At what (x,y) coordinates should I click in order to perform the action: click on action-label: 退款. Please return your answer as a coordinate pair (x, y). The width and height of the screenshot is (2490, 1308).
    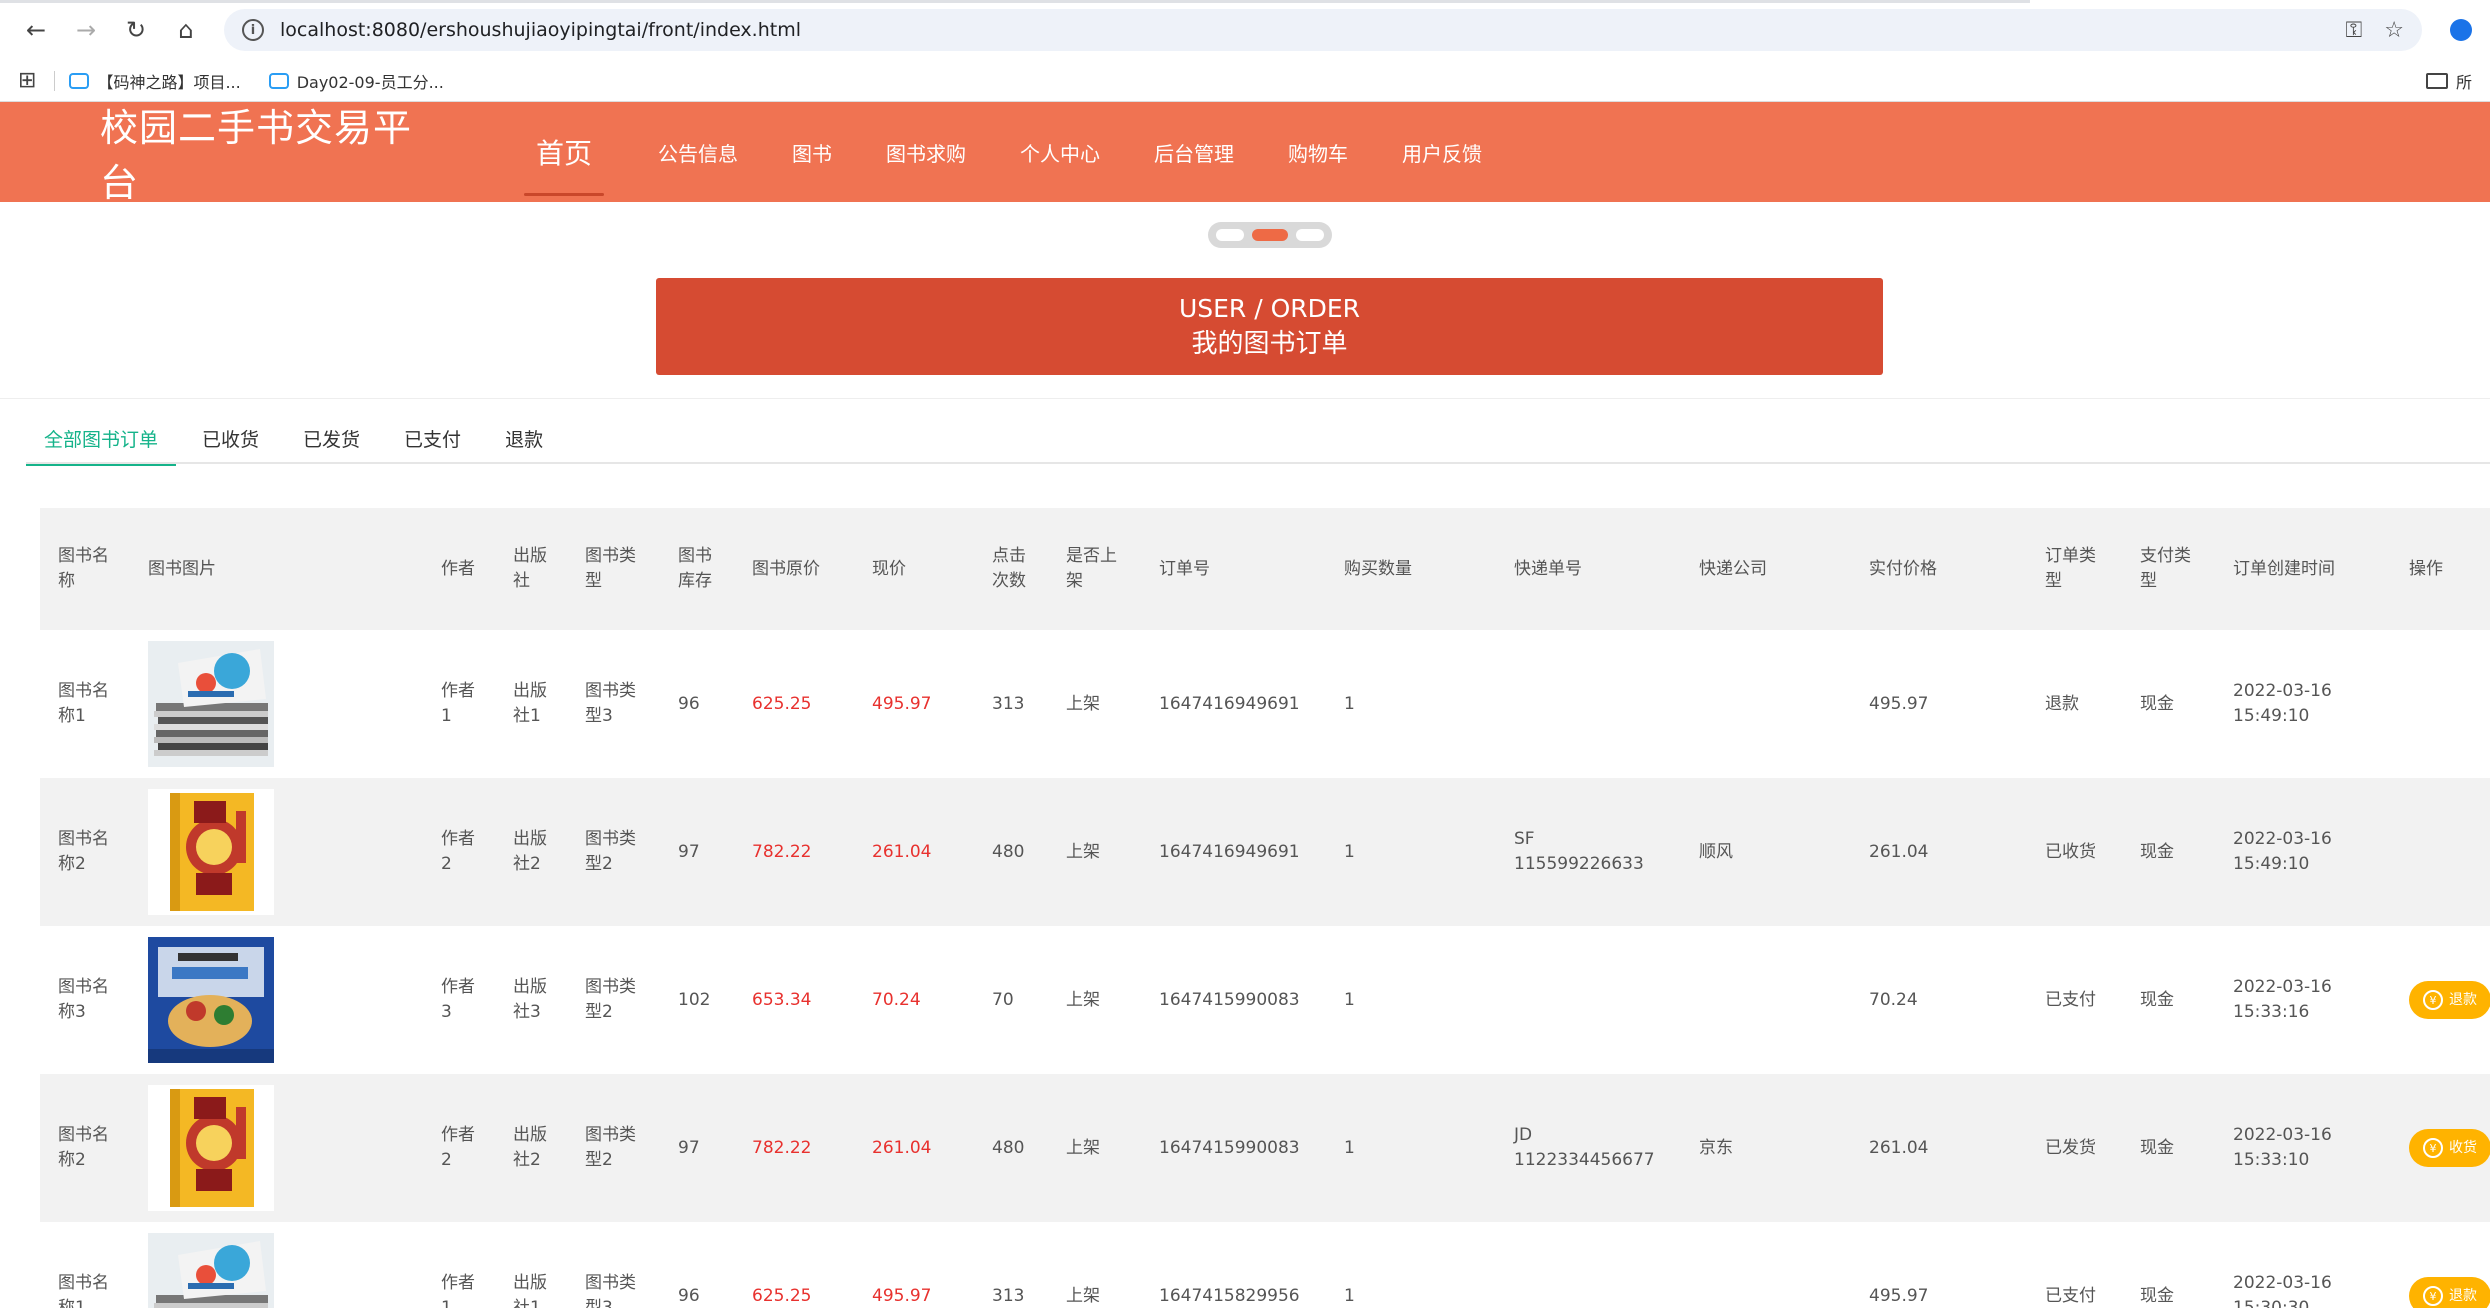
    Looking at the image, I should click on (2463, 999).